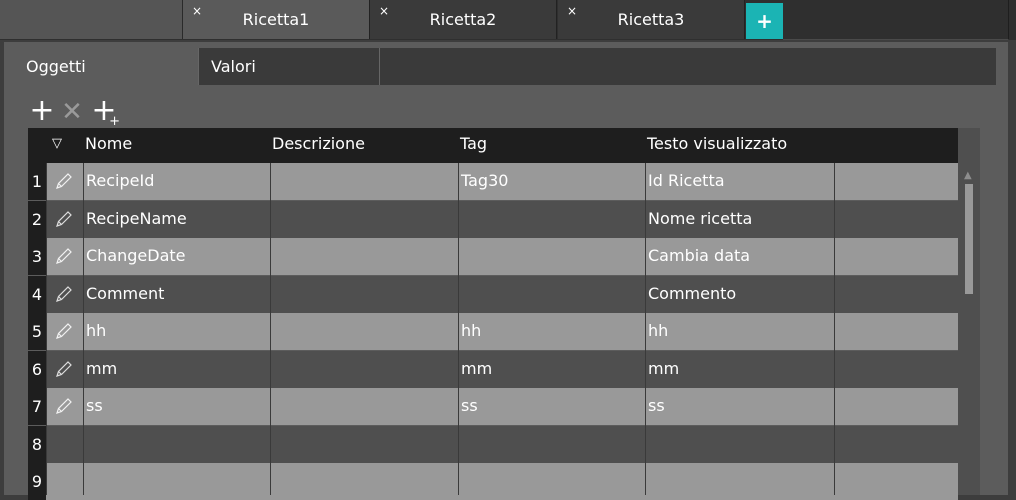 This screenshot has width=1016, height=500. I want to click on add-tab-button: +, so click(764, 21).